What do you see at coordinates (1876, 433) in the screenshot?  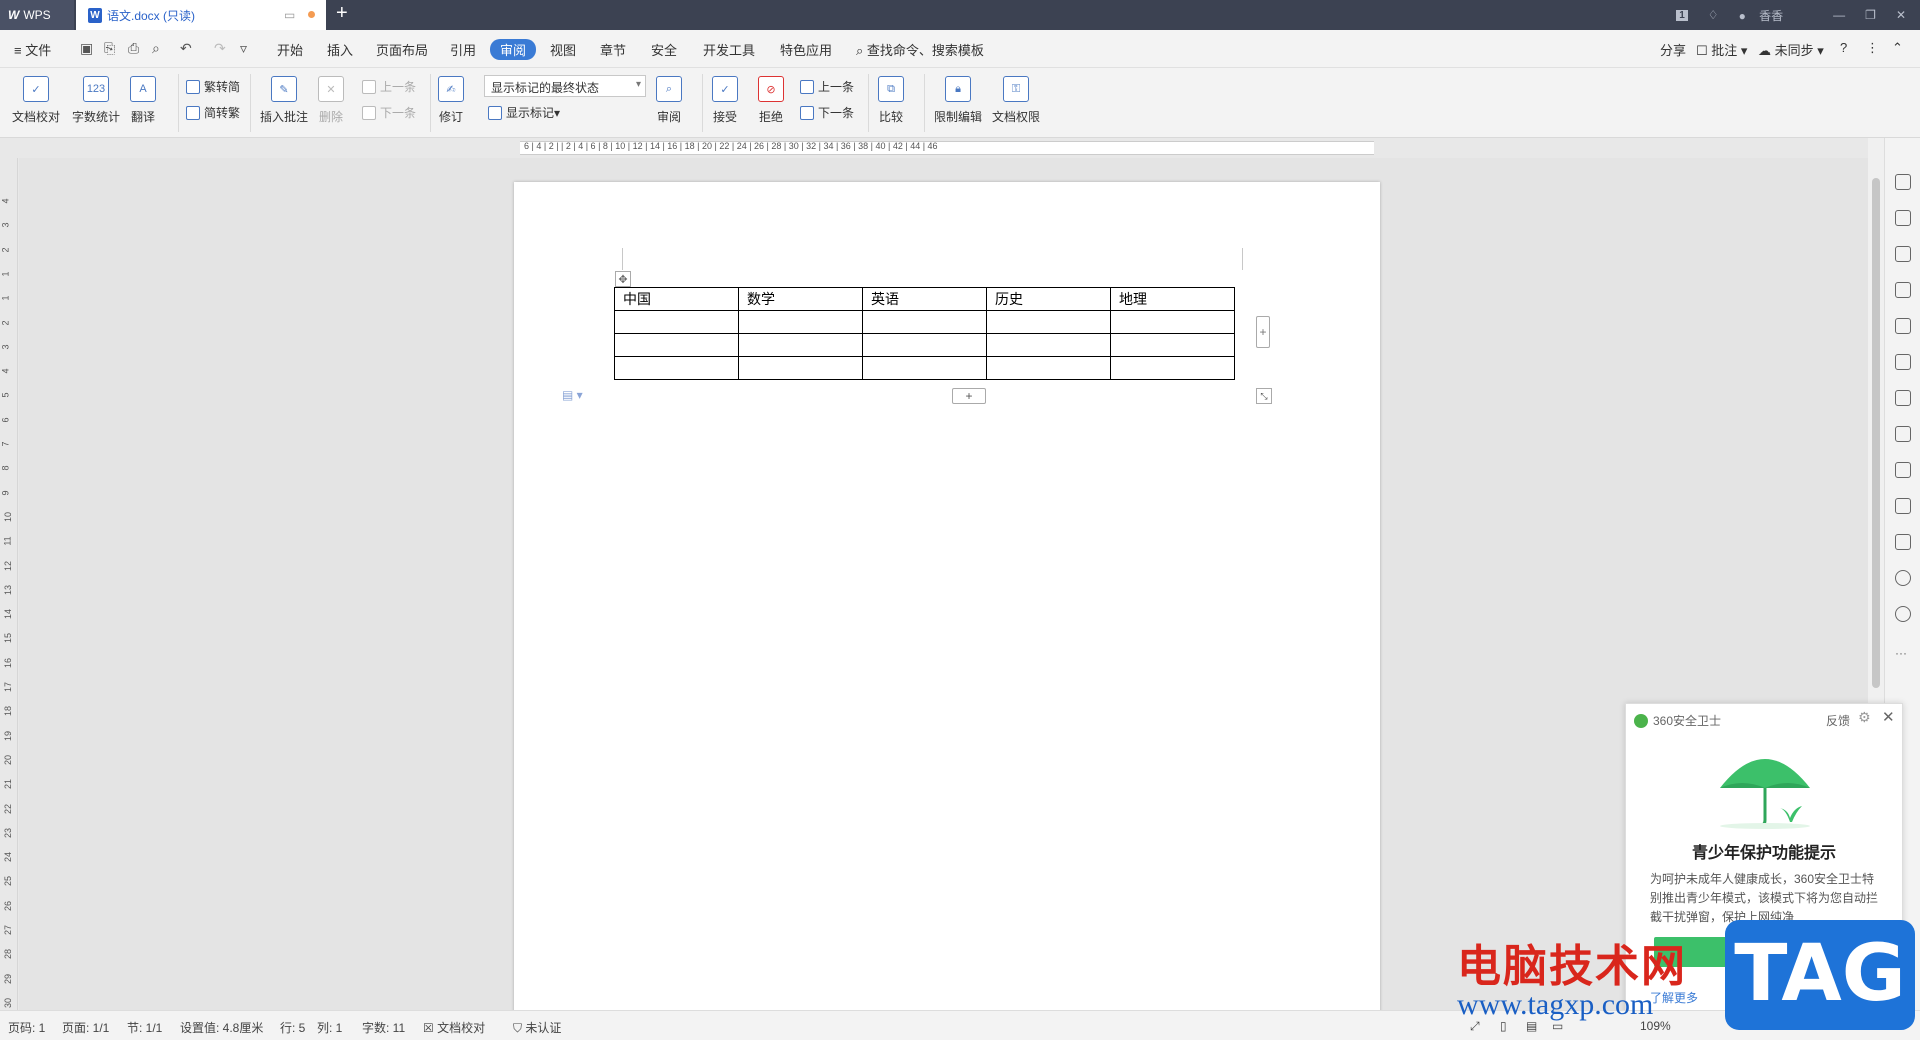 I see `scrollbar-thumb` at bounding box center [1876, 433].